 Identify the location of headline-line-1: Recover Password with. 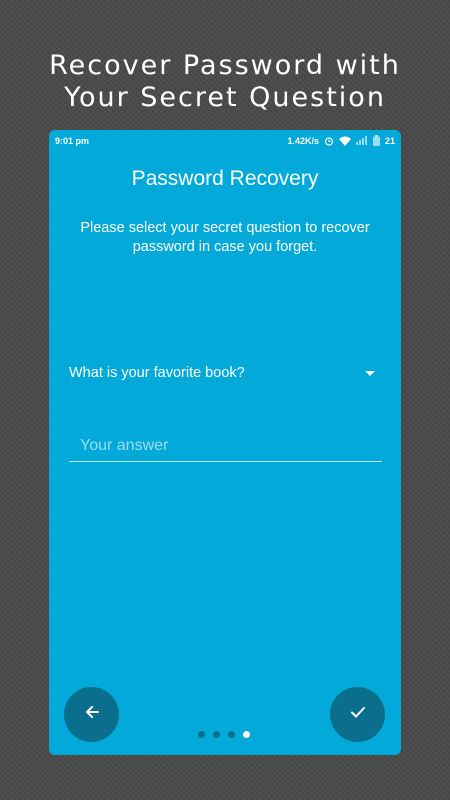
(225, 65).